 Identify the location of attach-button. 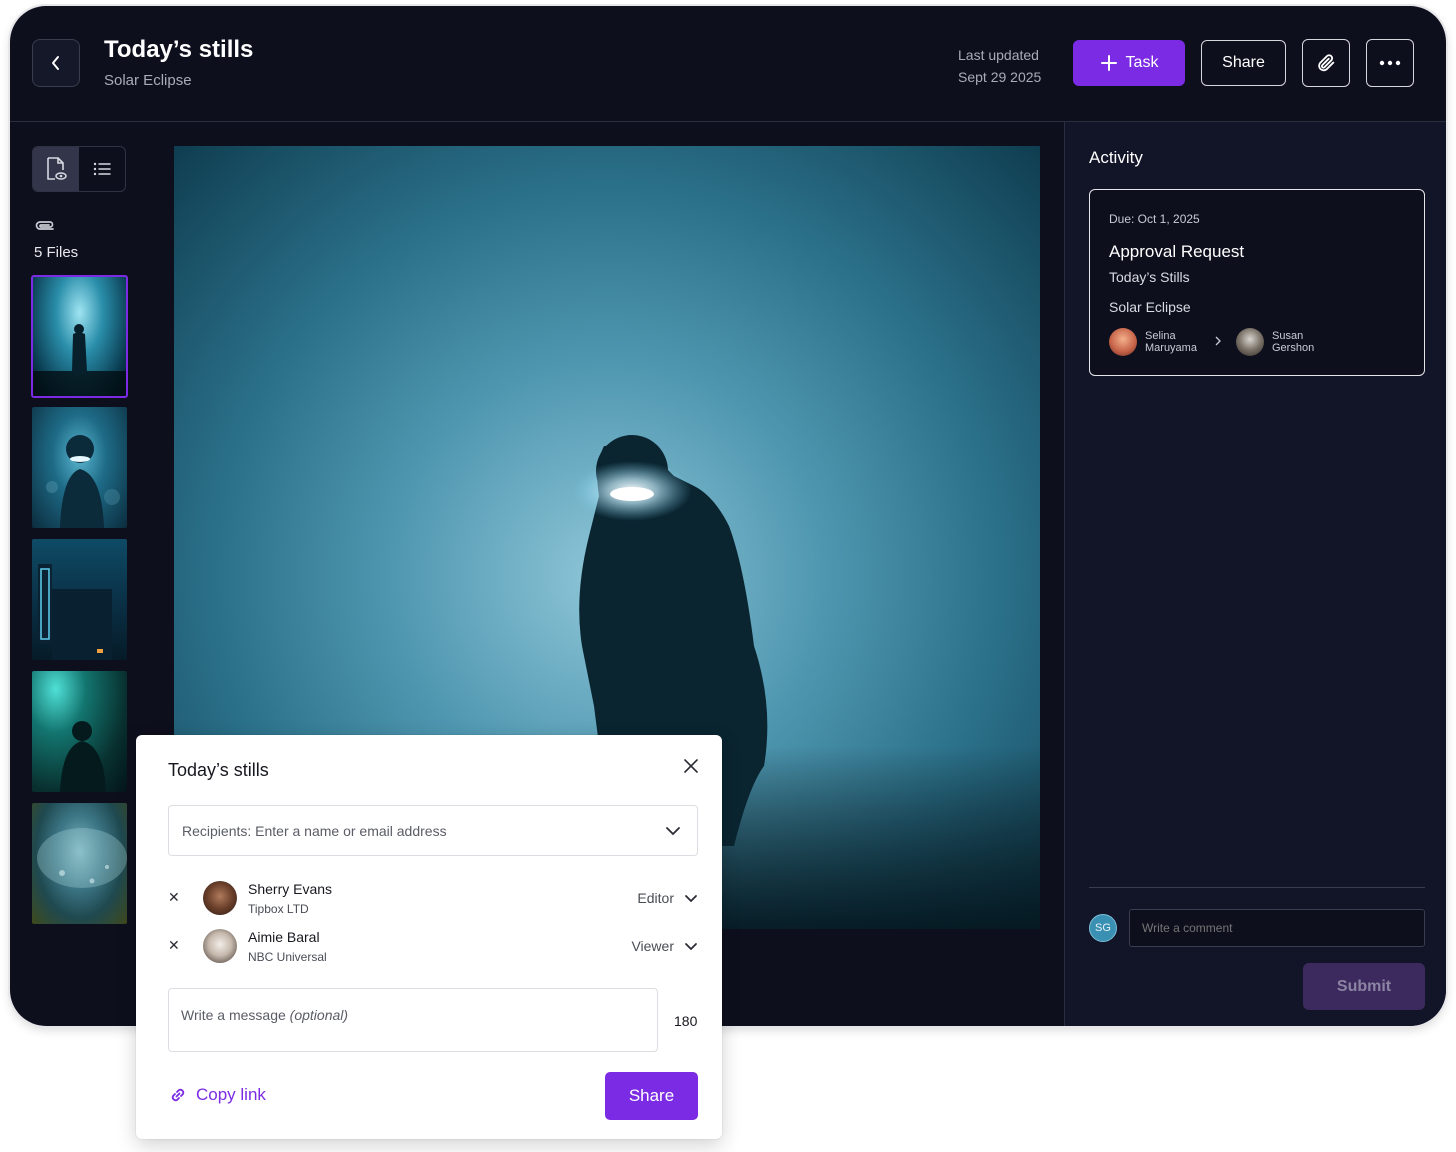
(1326, 63).